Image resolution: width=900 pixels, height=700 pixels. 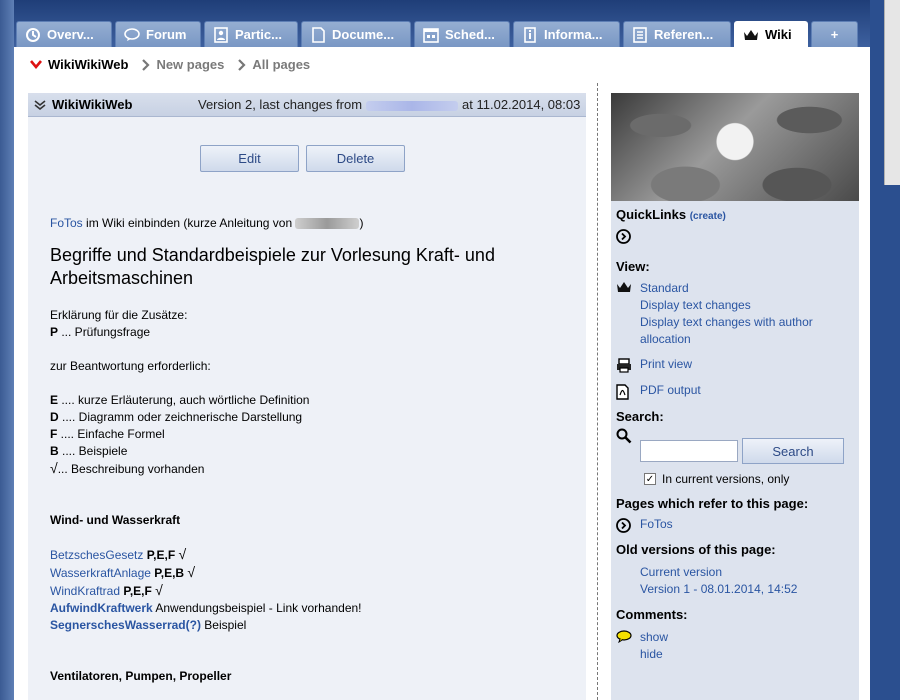 I want to click on tab-add: +, so click(x=834, y=34).